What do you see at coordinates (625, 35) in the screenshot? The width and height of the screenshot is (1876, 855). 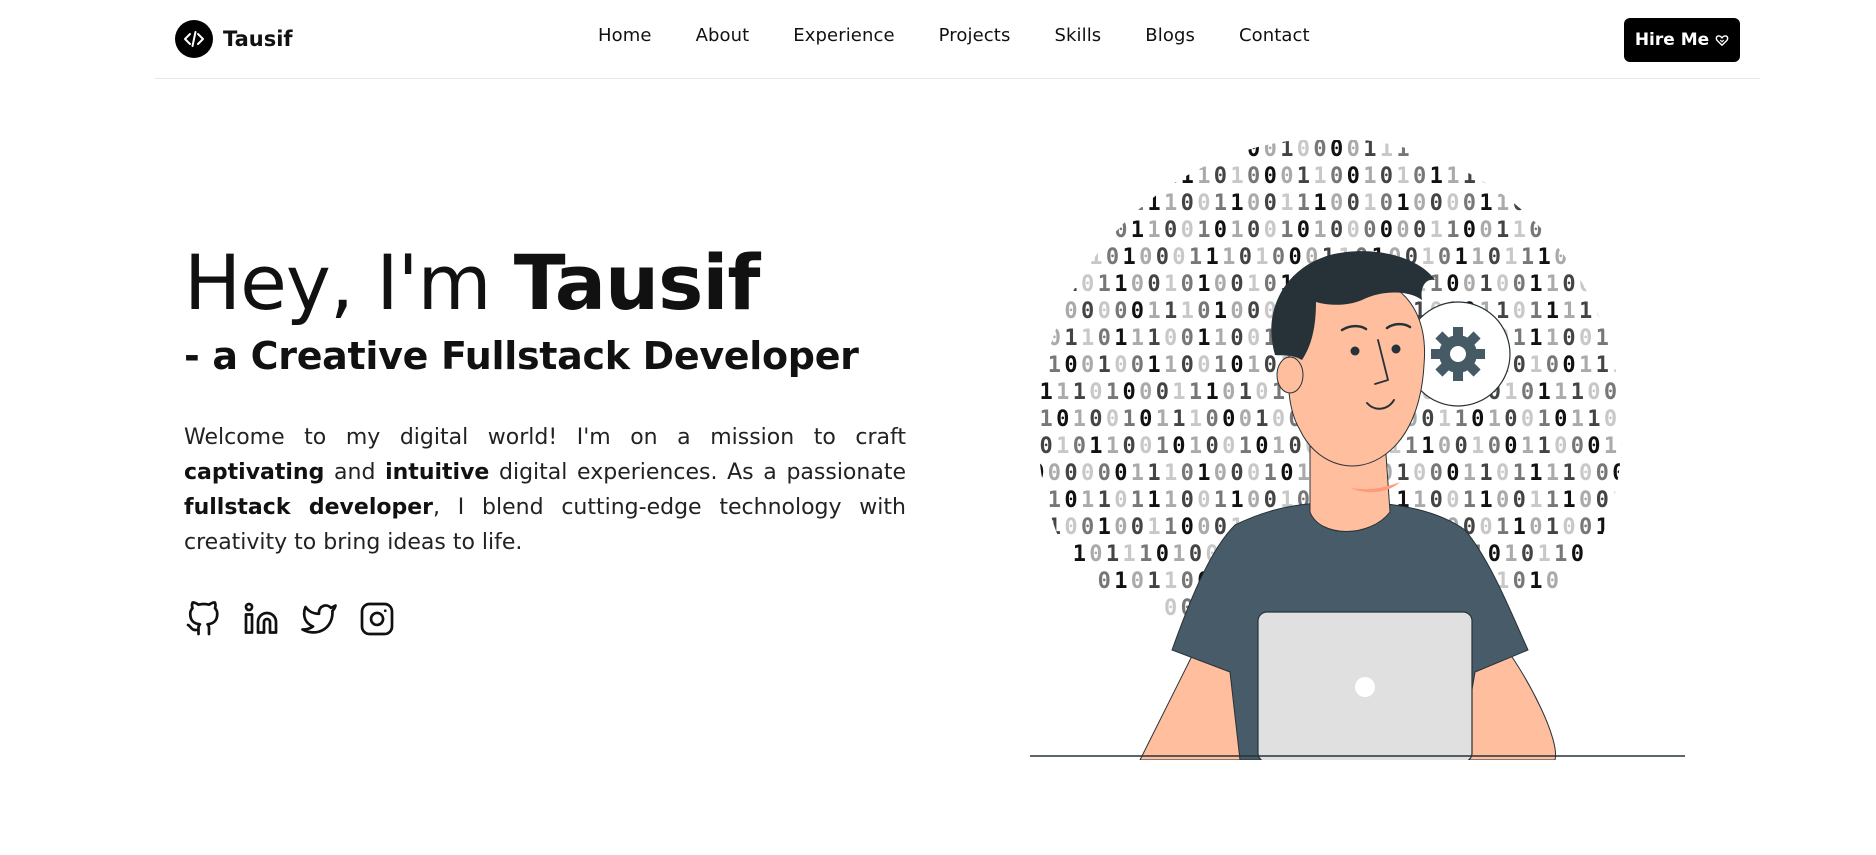 I see `nav-home: Home` at bounding box center [625, 35].